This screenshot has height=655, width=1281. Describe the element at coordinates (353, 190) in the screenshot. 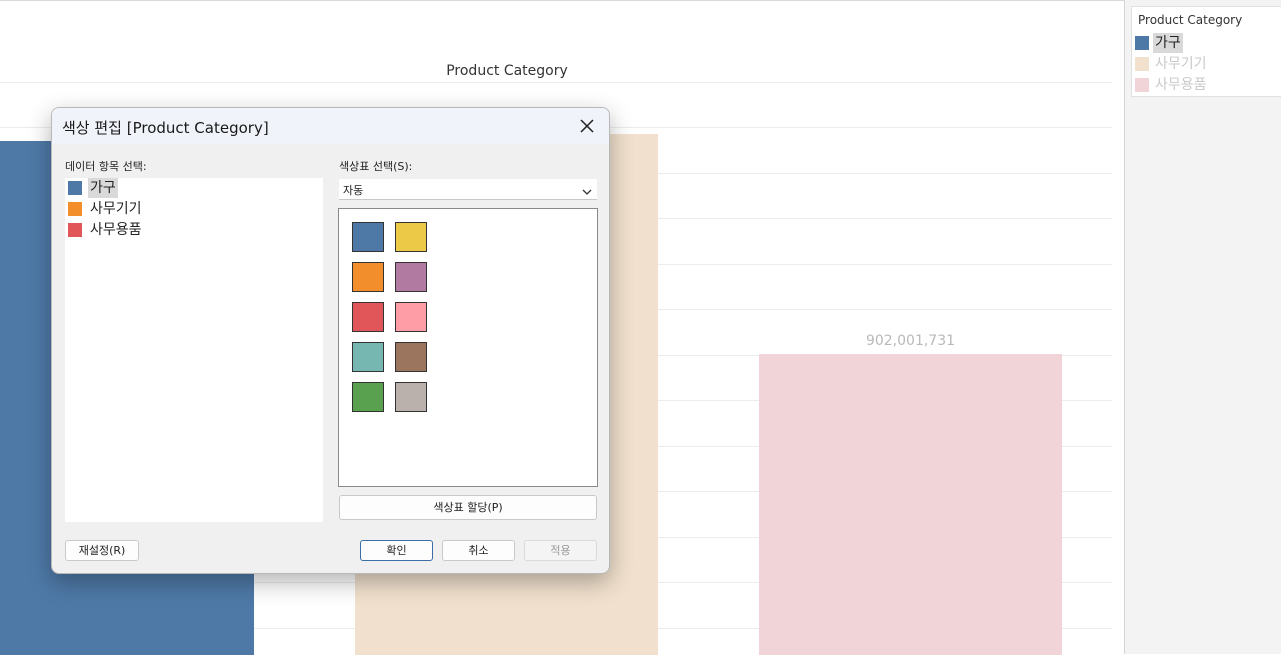

I see `palette-value: 자동` at that location.